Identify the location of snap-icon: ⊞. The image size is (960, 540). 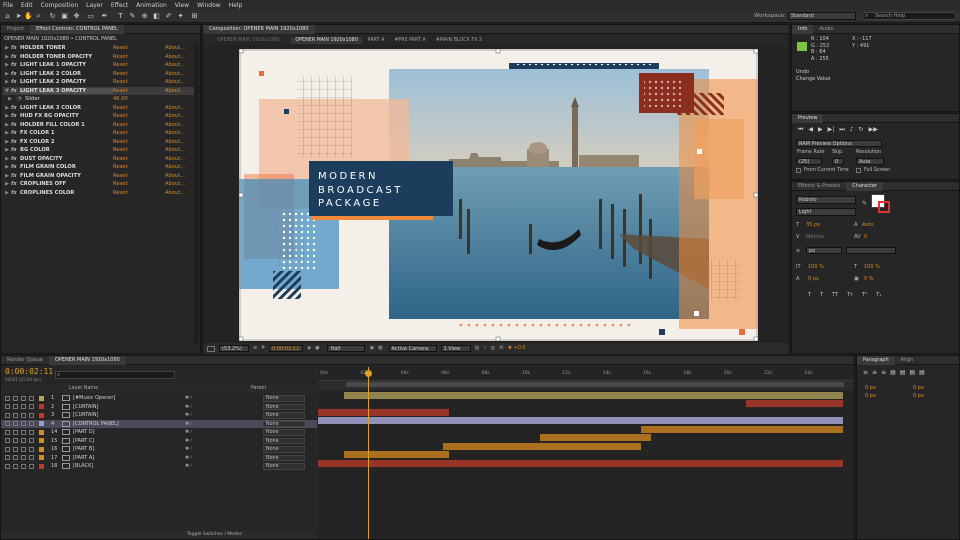
(194, 16).